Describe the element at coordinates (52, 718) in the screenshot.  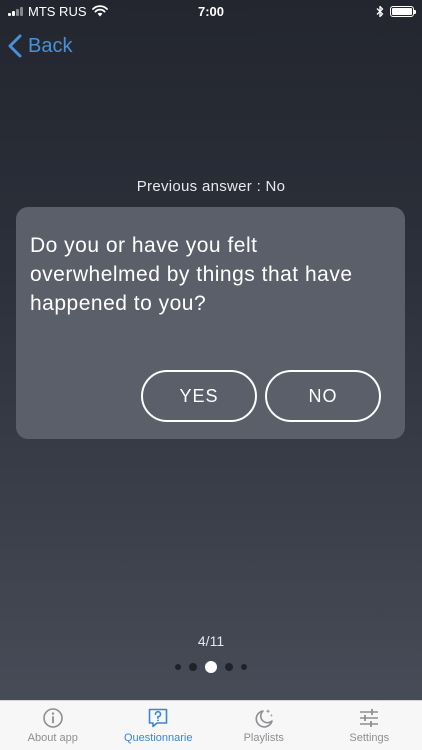
I see `info-icon` at that location.